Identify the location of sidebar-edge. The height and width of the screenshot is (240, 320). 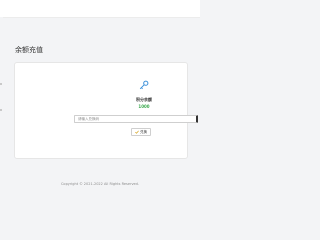
(1, 108).